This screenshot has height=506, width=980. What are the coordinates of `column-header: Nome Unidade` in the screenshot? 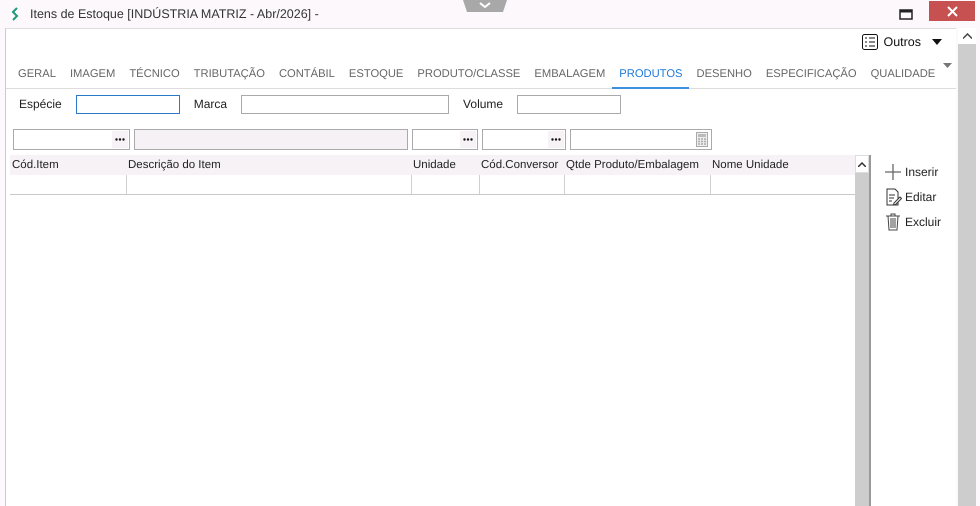 It's located at (782, 165).